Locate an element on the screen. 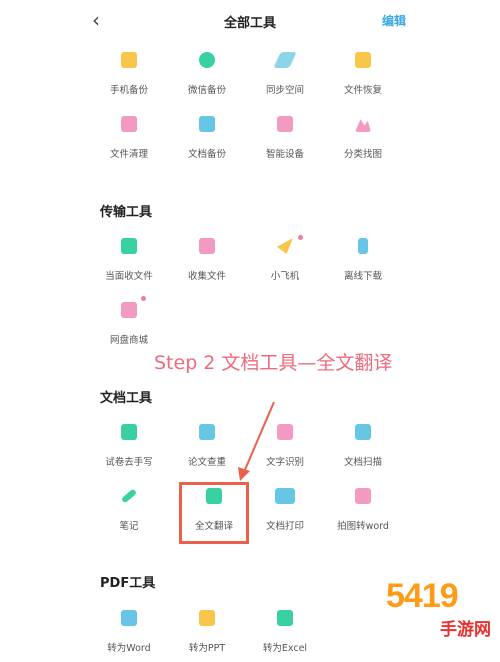  tool-to-ppt: 转为PPT is located at coordinates (207, 636).